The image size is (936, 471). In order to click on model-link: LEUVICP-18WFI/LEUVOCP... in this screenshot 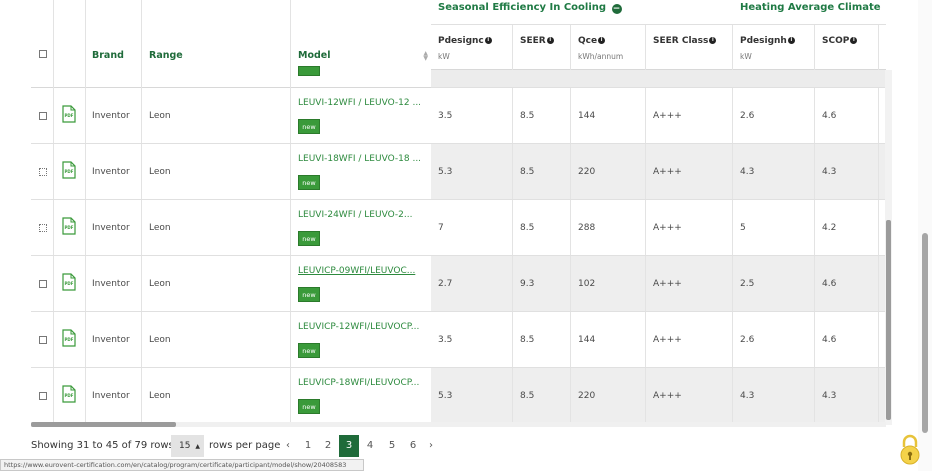, I will do `click(358, 383)`.